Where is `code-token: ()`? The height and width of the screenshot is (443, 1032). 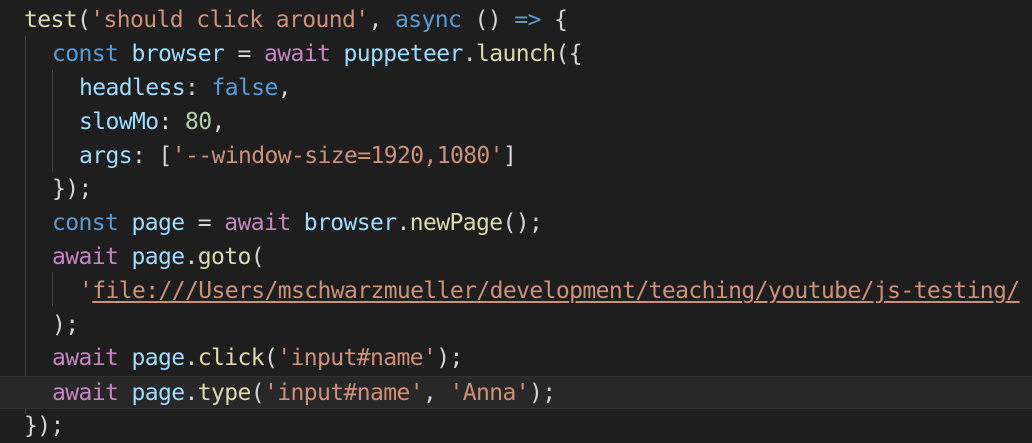
code-token: () is located at coordinates (488, 20).